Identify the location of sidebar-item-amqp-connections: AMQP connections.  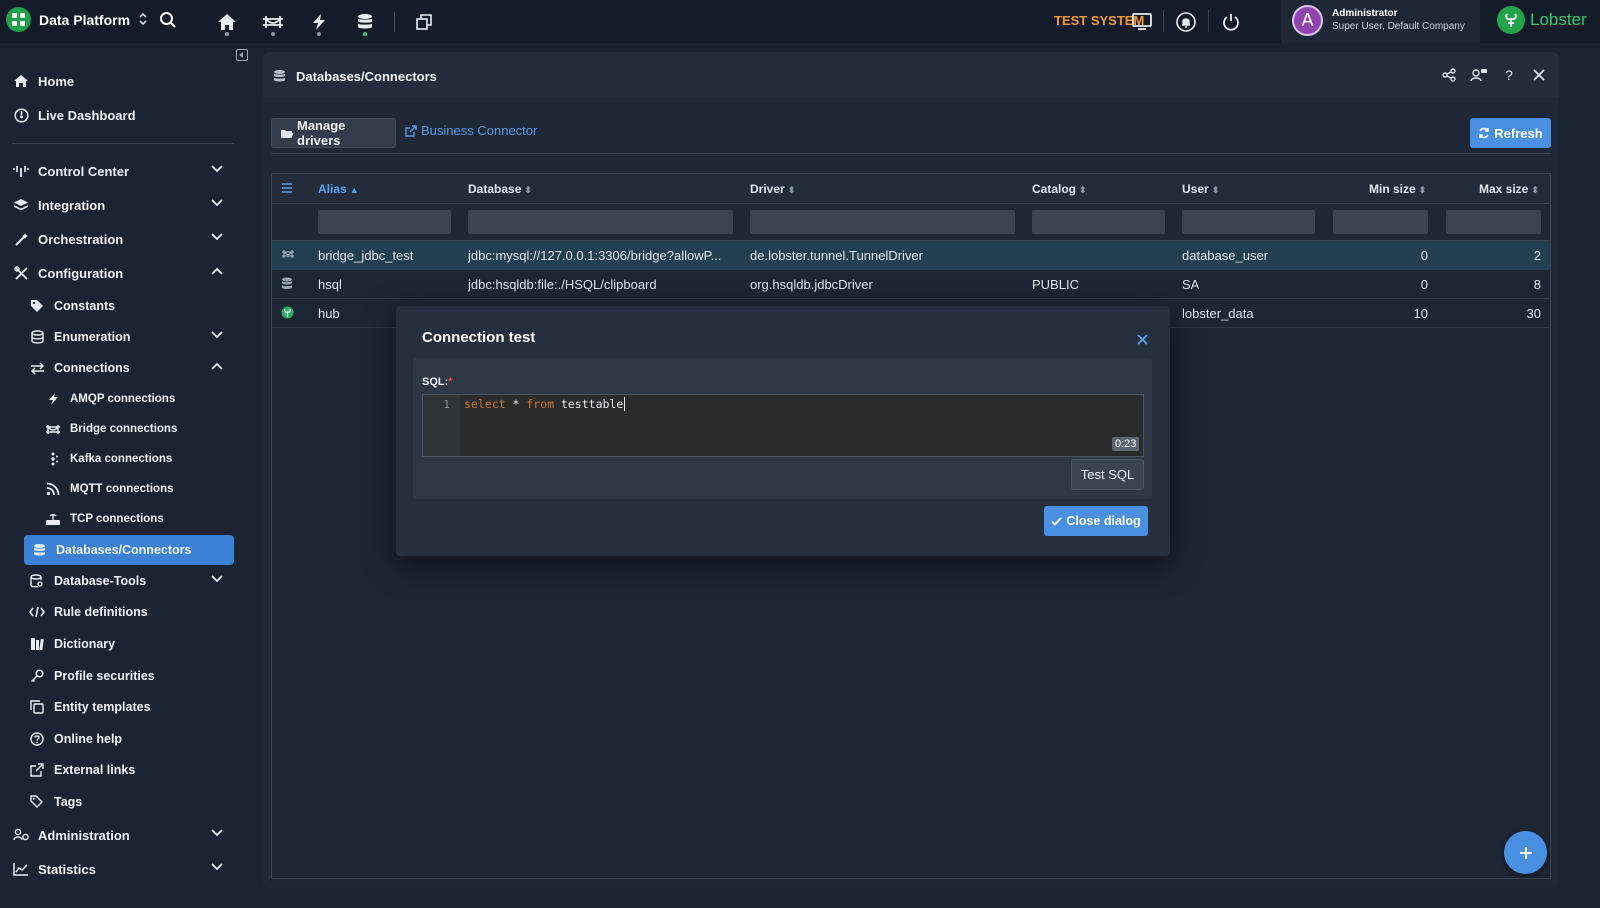
(139, 399).